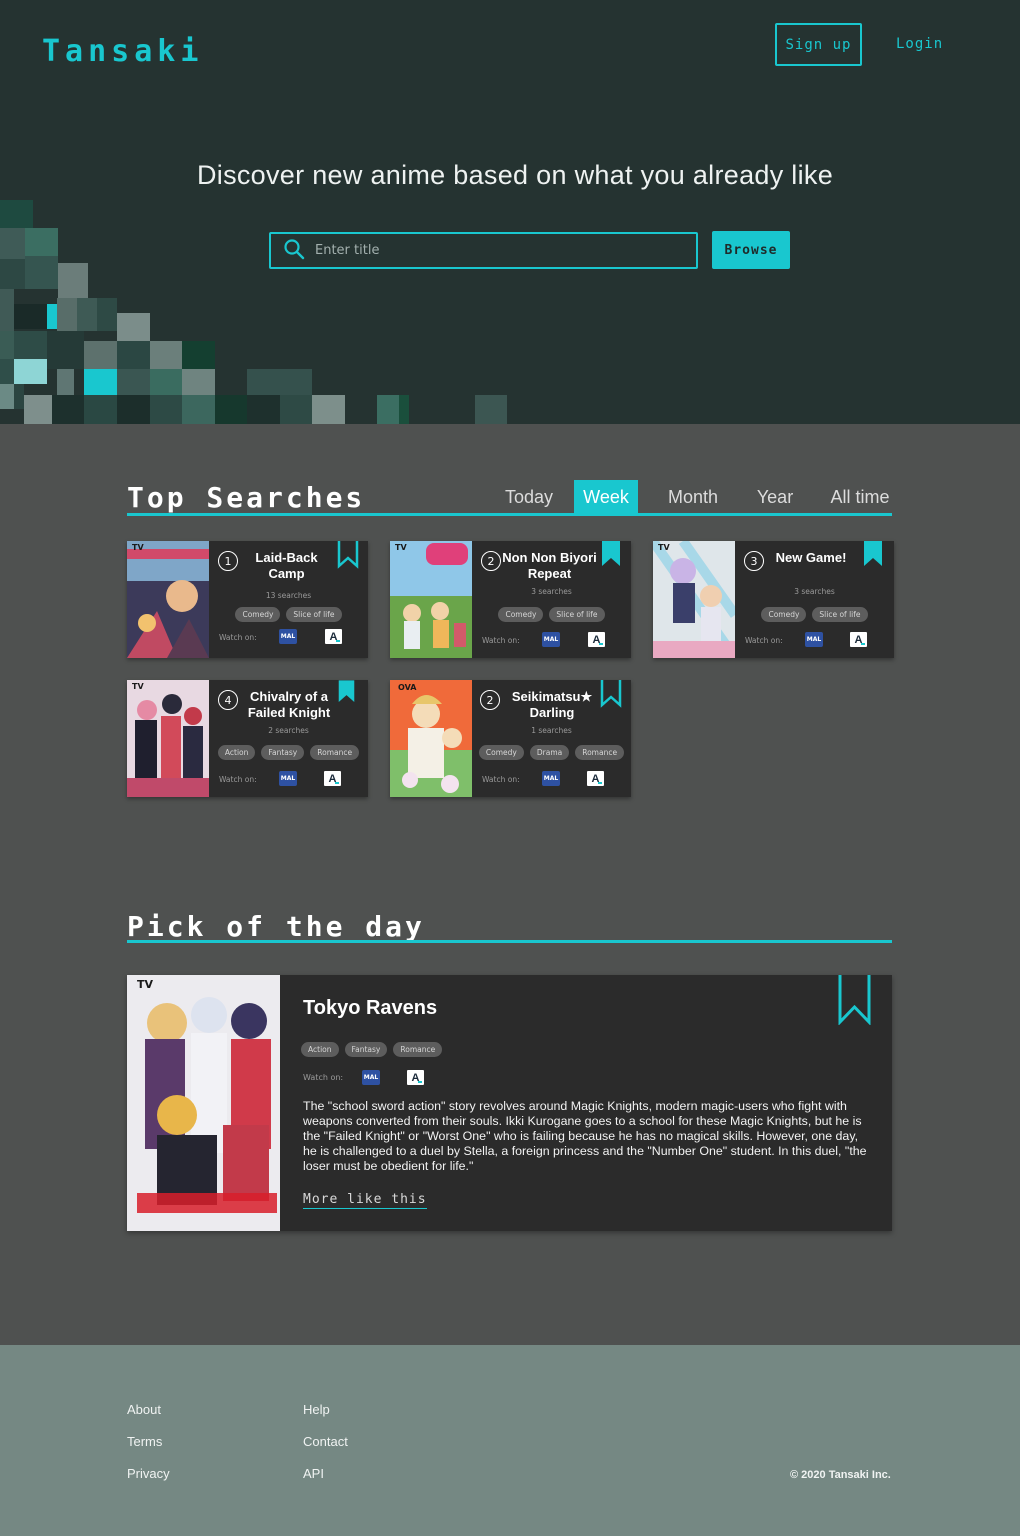 The width and height of the screenshot is (1020, 1536). Describe the element at coordinates (246, 497) in the screenshot. I see `top-searches-title: Top Searches` at that location.